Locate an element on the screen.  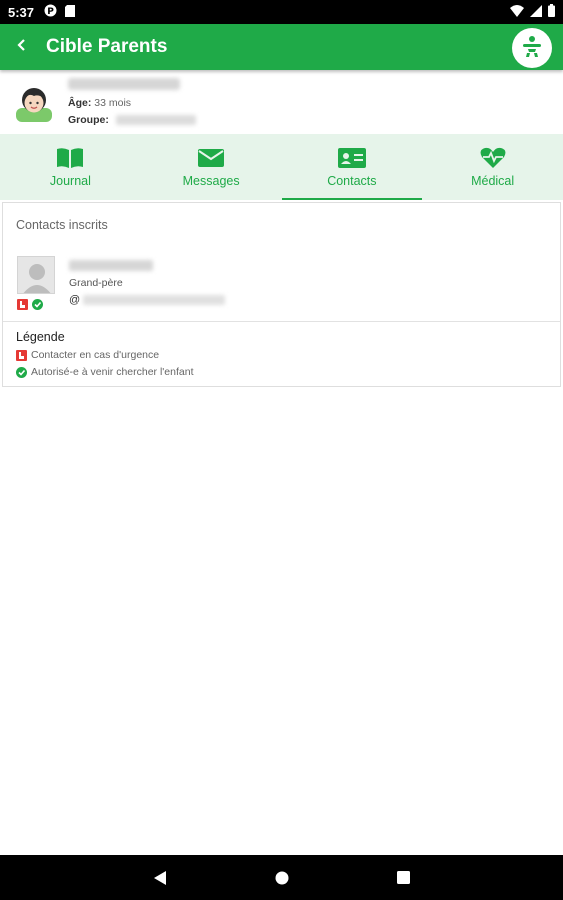
email-at-sign: @ is located at coordinates (75, 300).